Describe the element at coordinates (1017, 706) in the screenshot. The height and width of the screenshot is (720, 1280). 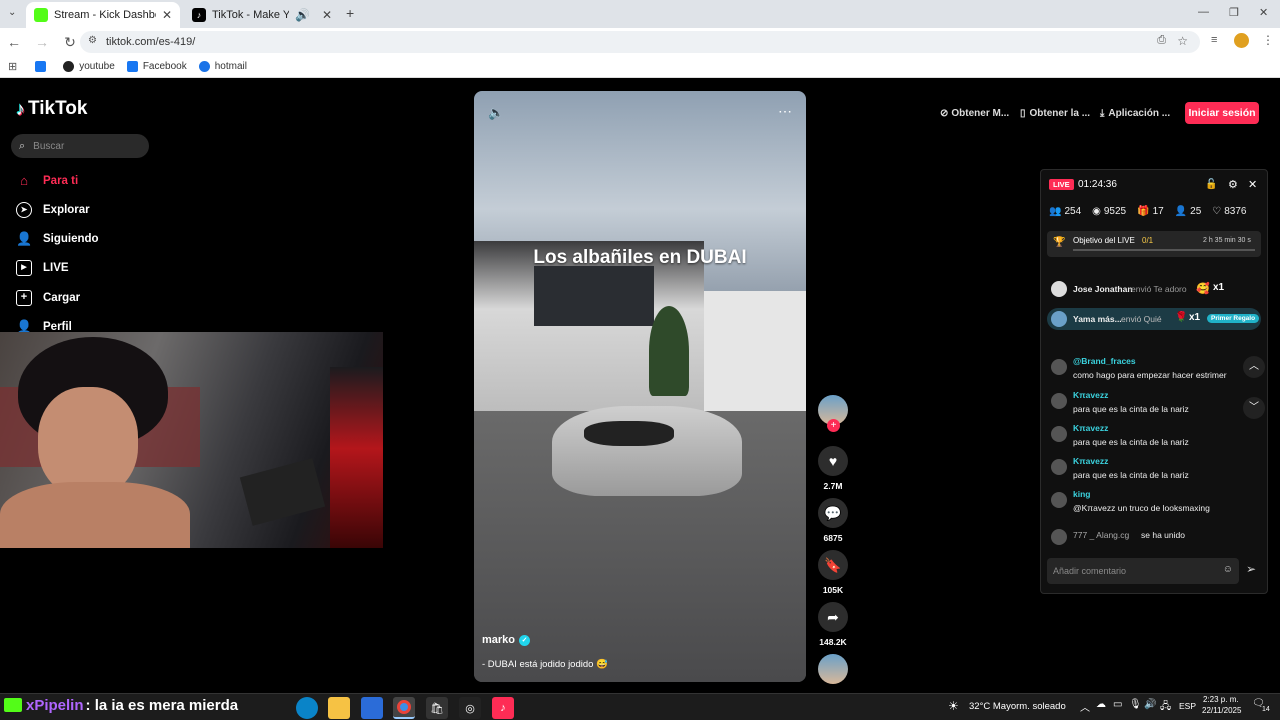
I see `weather-text: 32°C Mayorm. soleado` at that location.